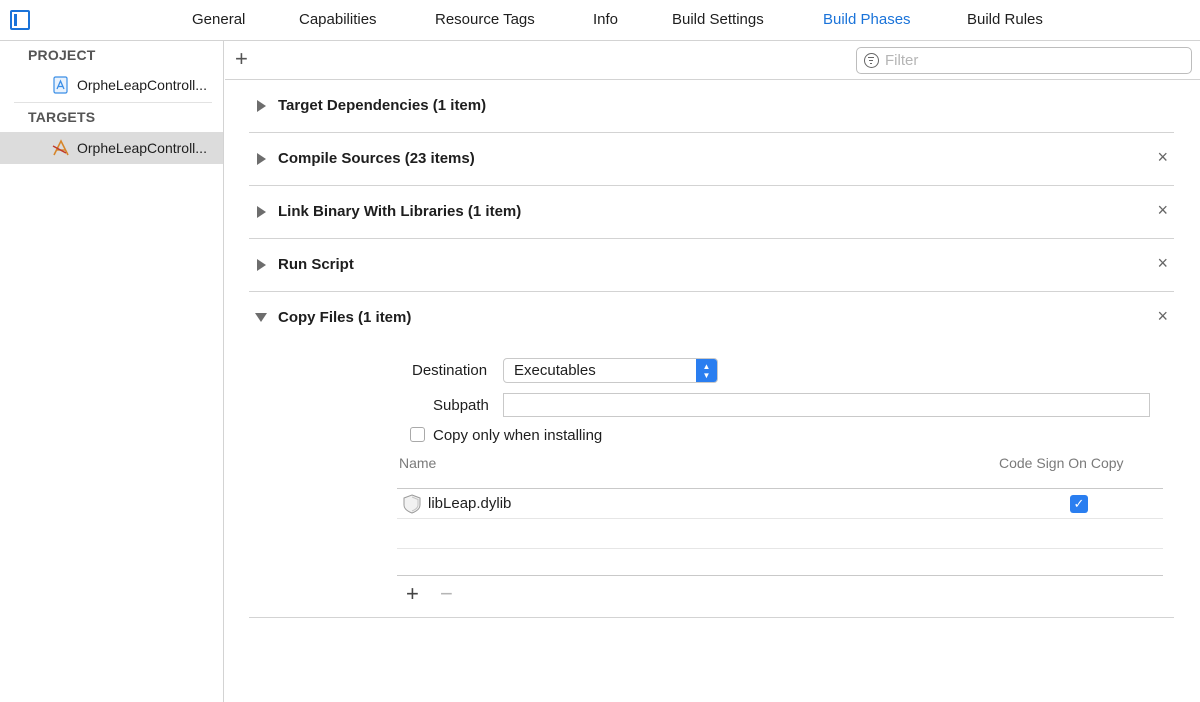 Image resolution: width=1200 pixels, height=702 pixels. I want to click on install-only-checkbox, so click(417, 434).